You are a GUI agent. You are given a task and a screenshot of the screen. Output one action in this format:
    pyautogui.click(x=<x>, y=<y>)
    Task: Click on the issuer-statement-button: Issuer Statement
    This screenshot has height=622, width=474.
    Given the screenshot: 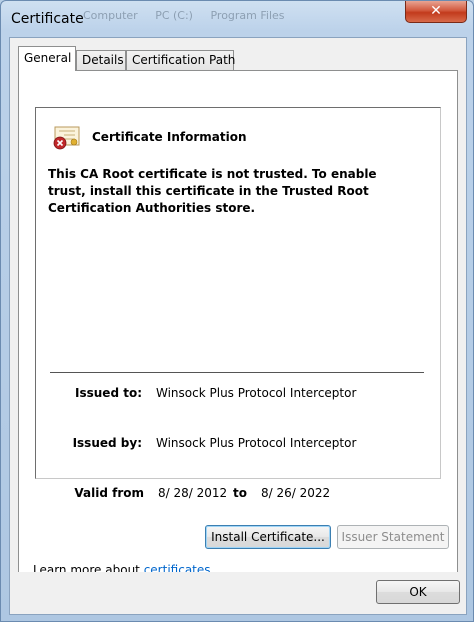 What is the action you would take?
    pyautogui.click(x=393, y=537)
    